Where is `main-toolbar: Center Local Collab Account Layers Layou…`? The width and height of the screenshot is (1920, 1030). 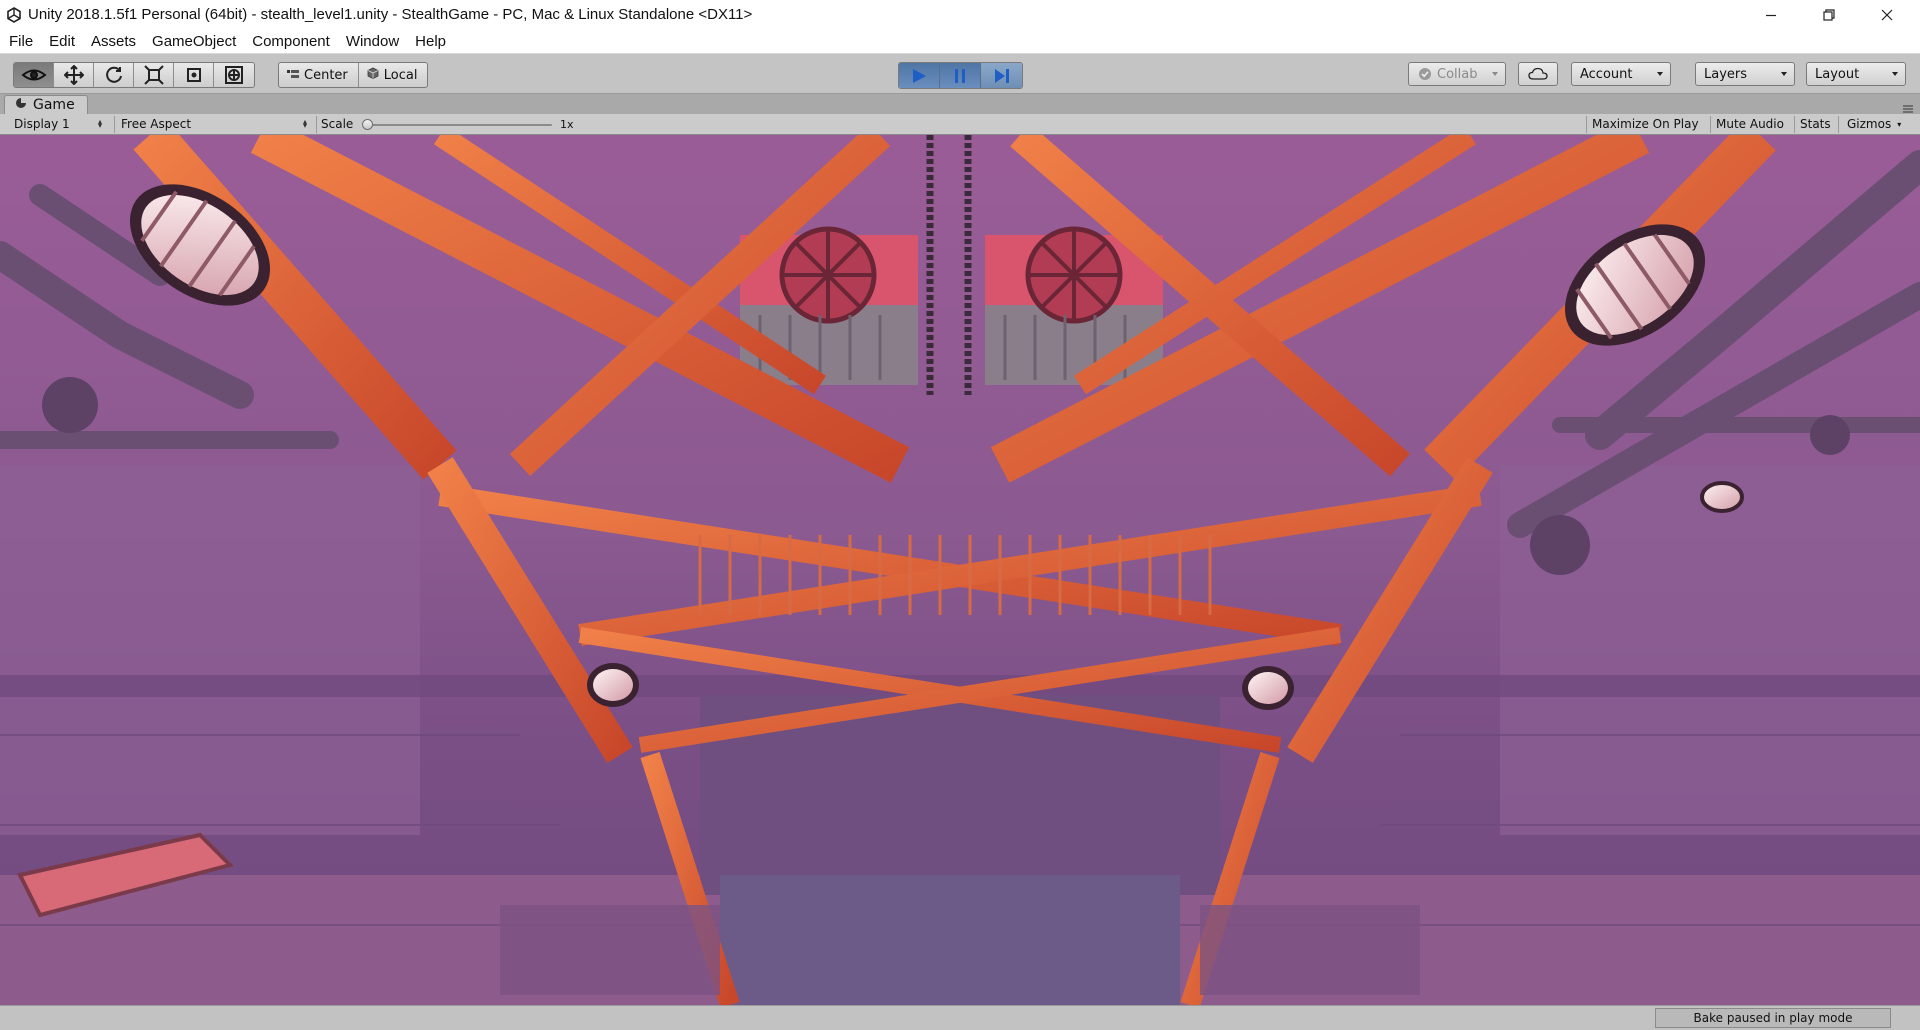
main-toolbar: Center Local Collab Account Layers Layou… is located at coordinates (960, 74).